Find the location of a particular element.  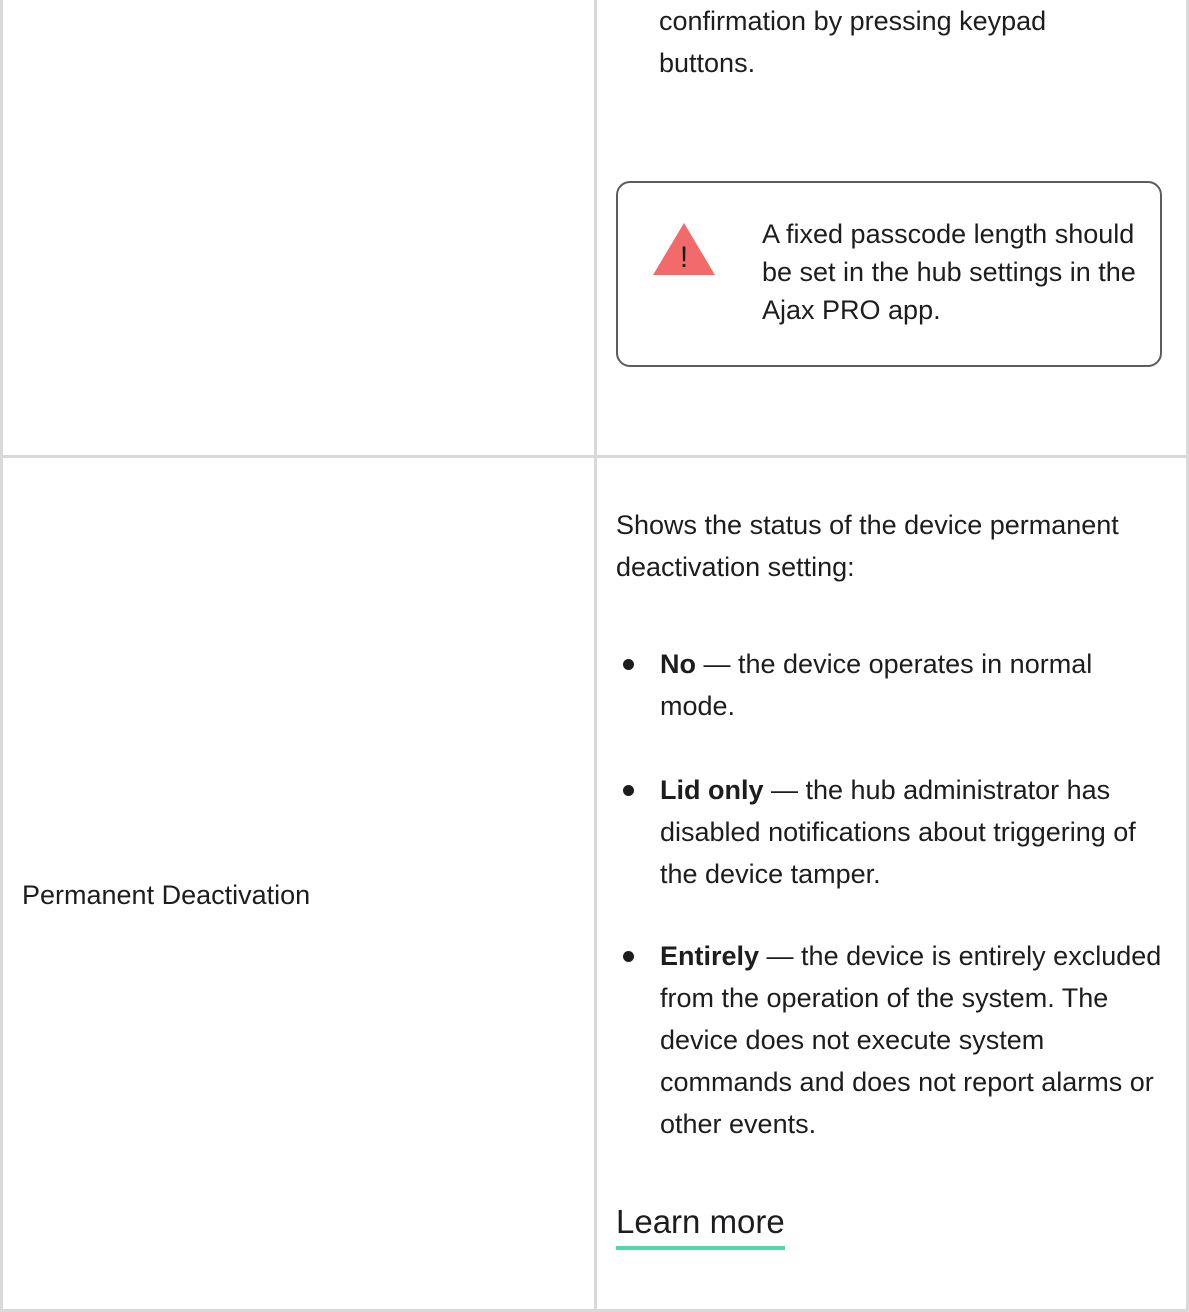

list-item-term: Entirely is located at coordinates (710, 956).